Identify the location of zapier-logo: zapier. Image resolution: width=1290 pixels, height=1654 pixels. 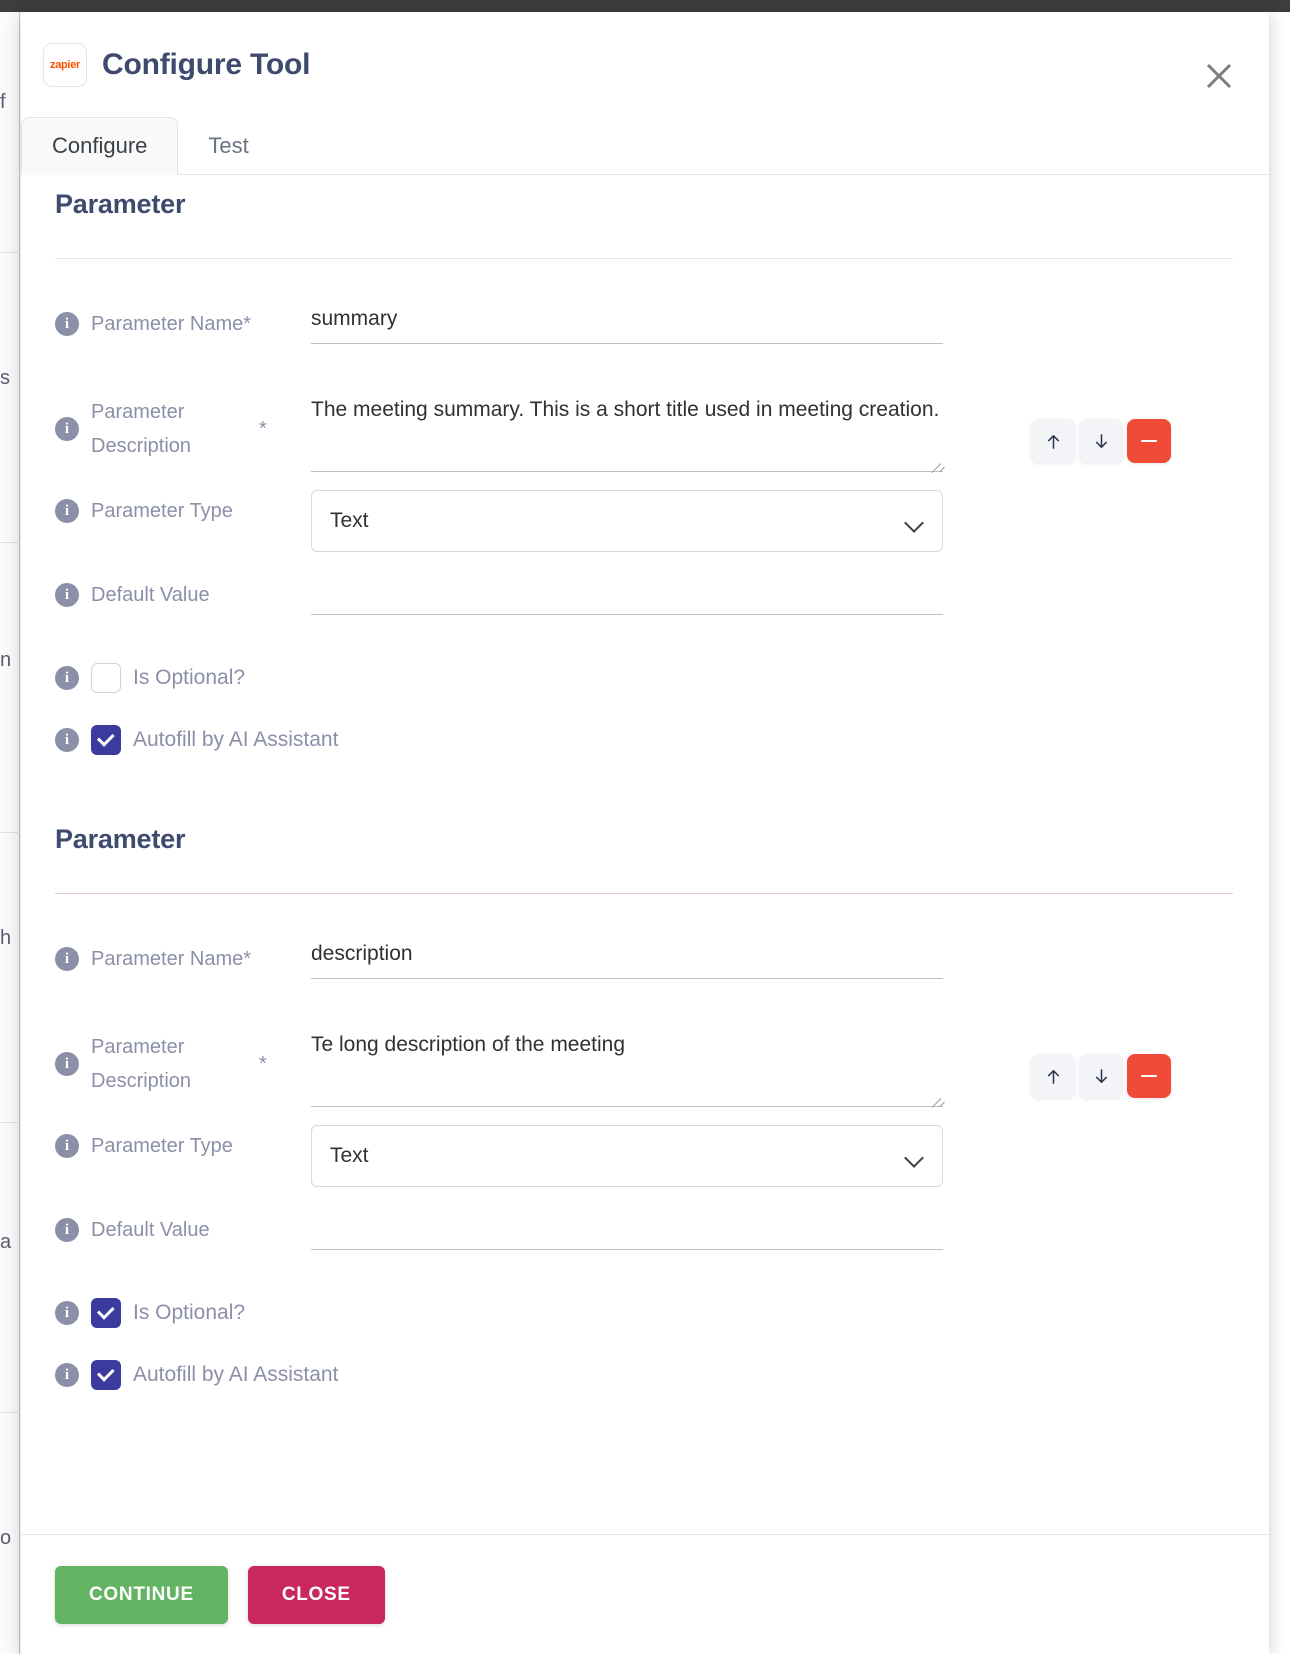
(65, 64).